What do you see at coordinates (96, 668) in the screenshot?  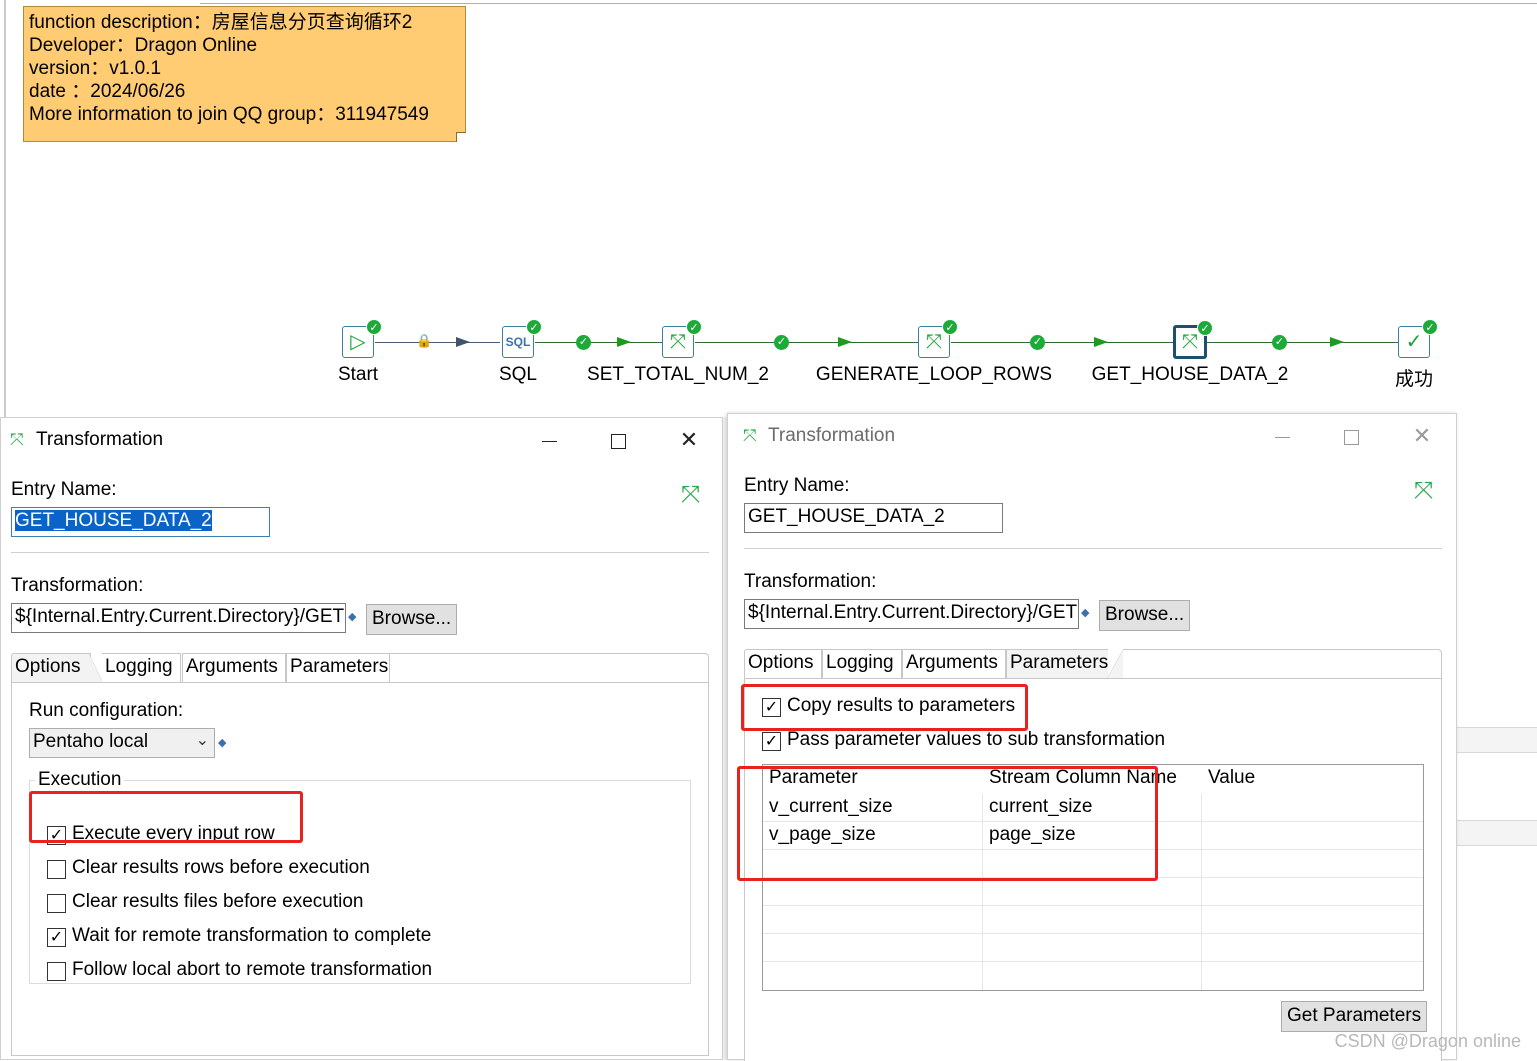 I see `tab-slant` at bounding box center [96, 668].